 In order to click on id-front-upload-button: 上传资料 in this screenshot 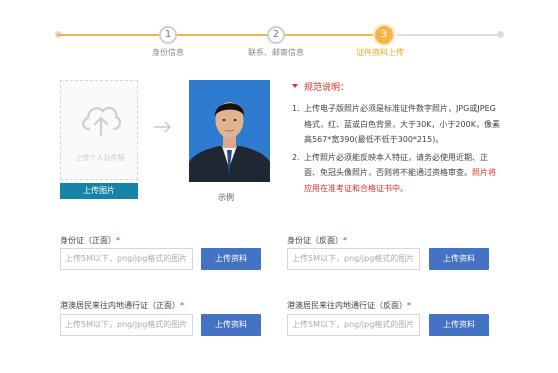, I will do `click(231, 259)`.